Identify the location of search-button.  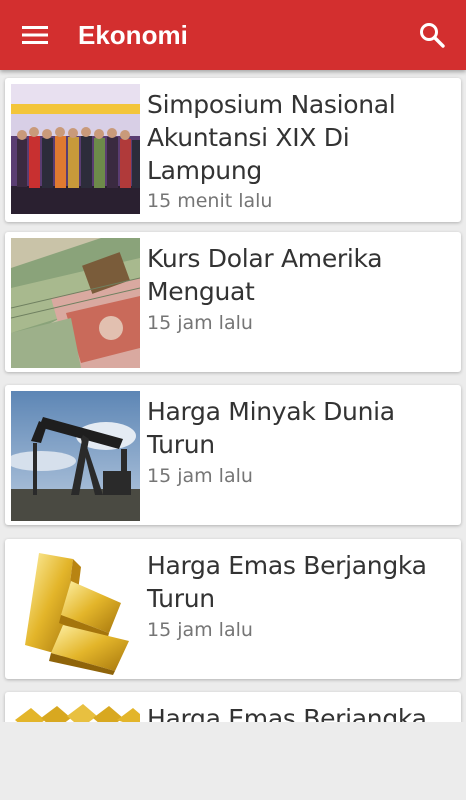
(432, 35).